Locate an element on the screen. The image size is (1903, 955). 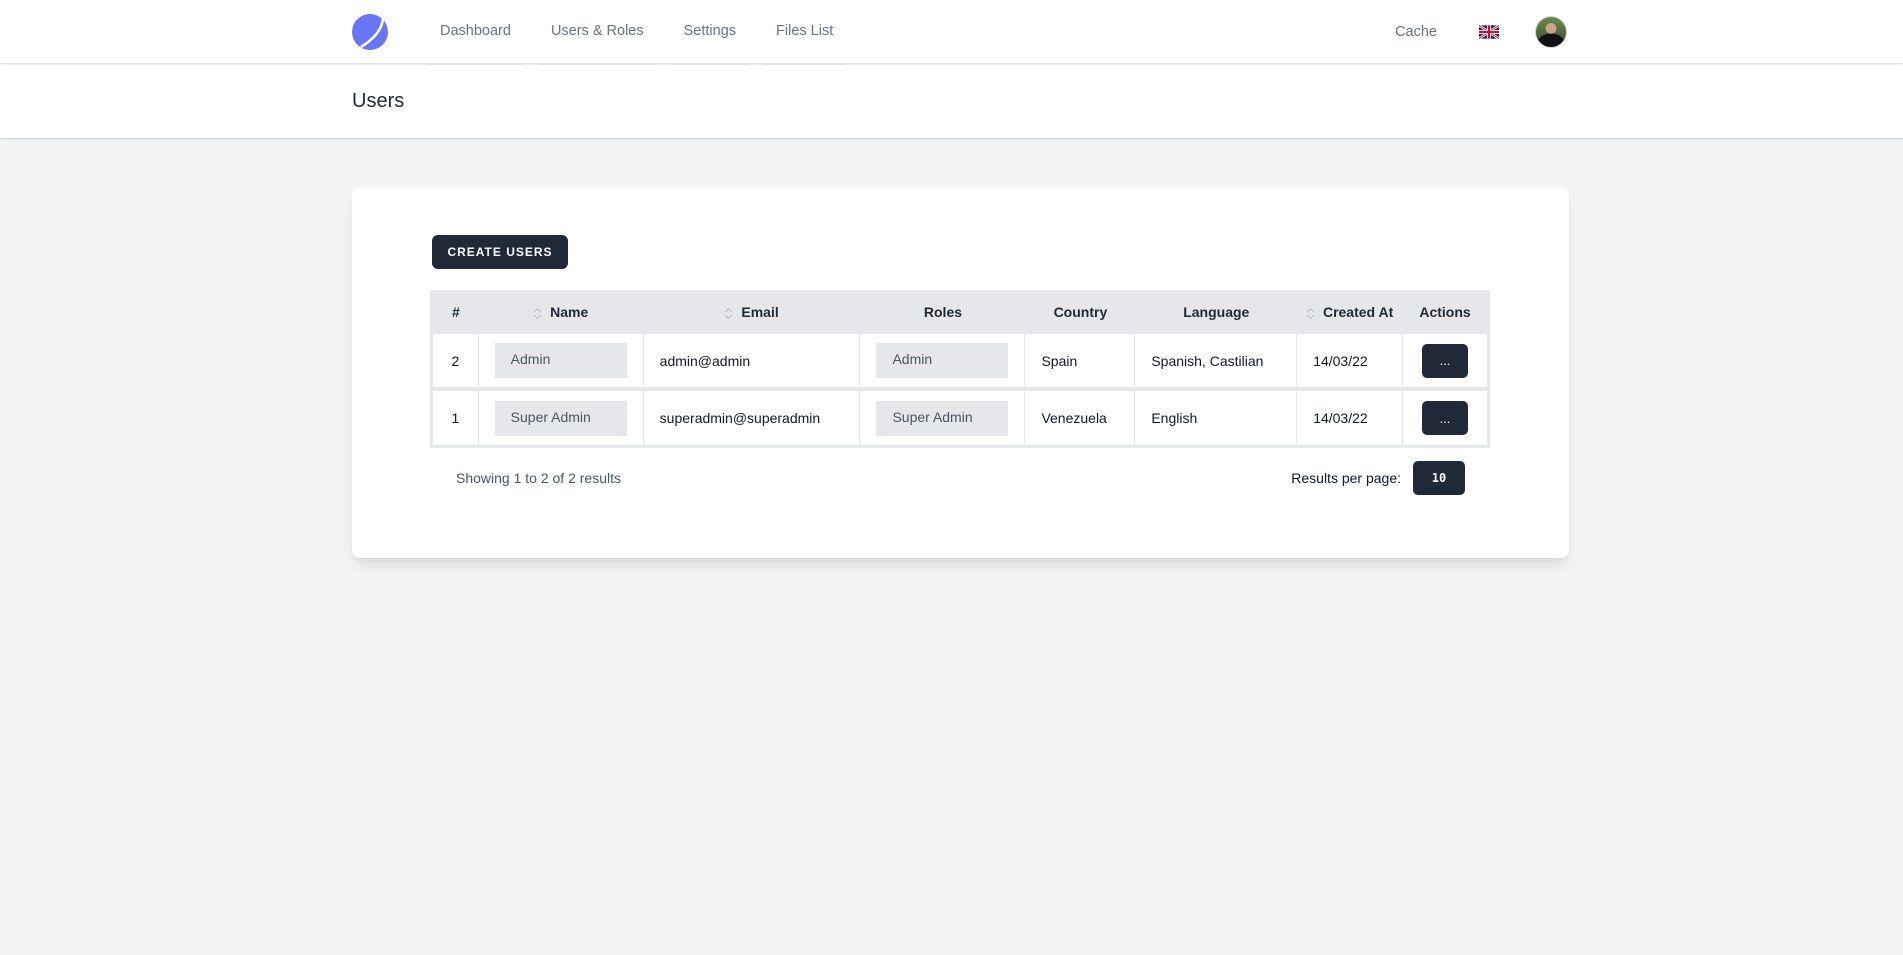
per-page-control: Results per page: 10 is located at coordinates (1378, 478).